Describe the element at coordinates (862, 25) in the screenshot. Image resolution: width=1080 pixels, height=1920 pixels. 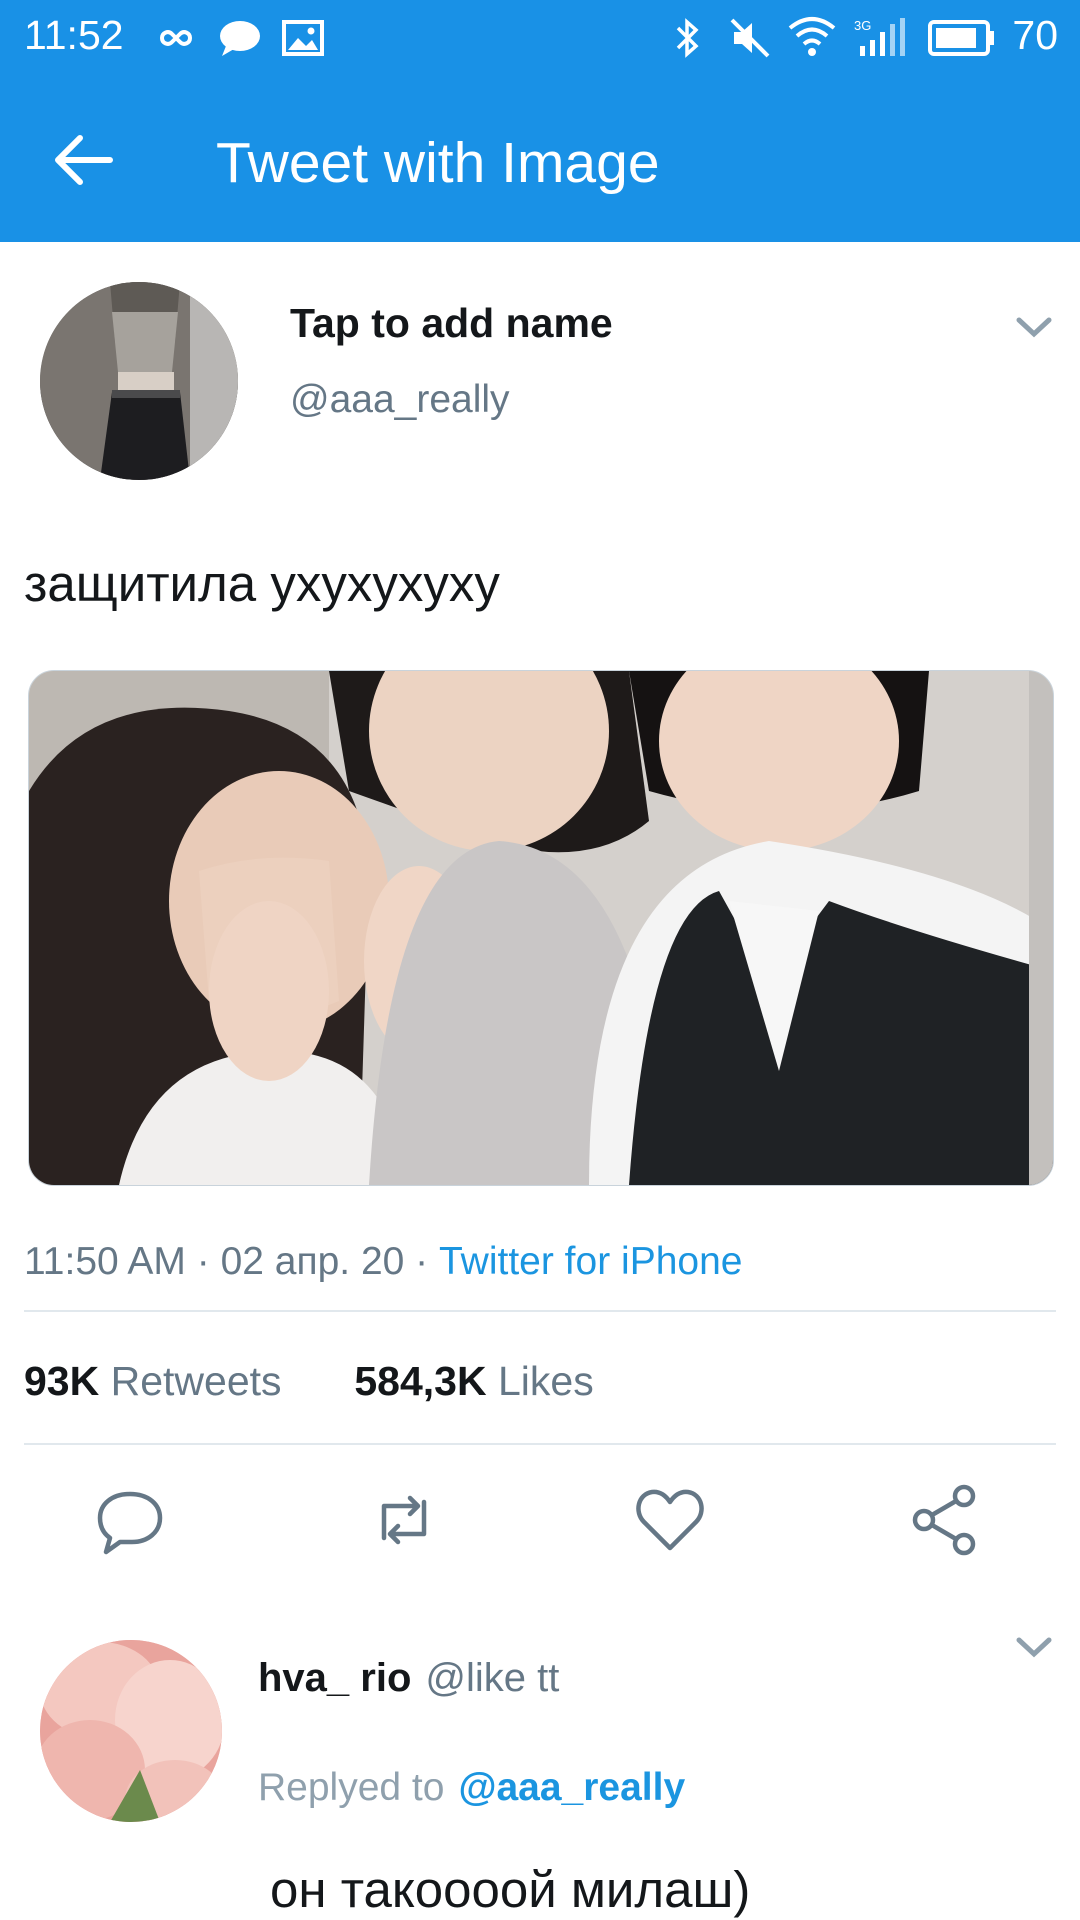
I see `svg-text: 3G` at that location.